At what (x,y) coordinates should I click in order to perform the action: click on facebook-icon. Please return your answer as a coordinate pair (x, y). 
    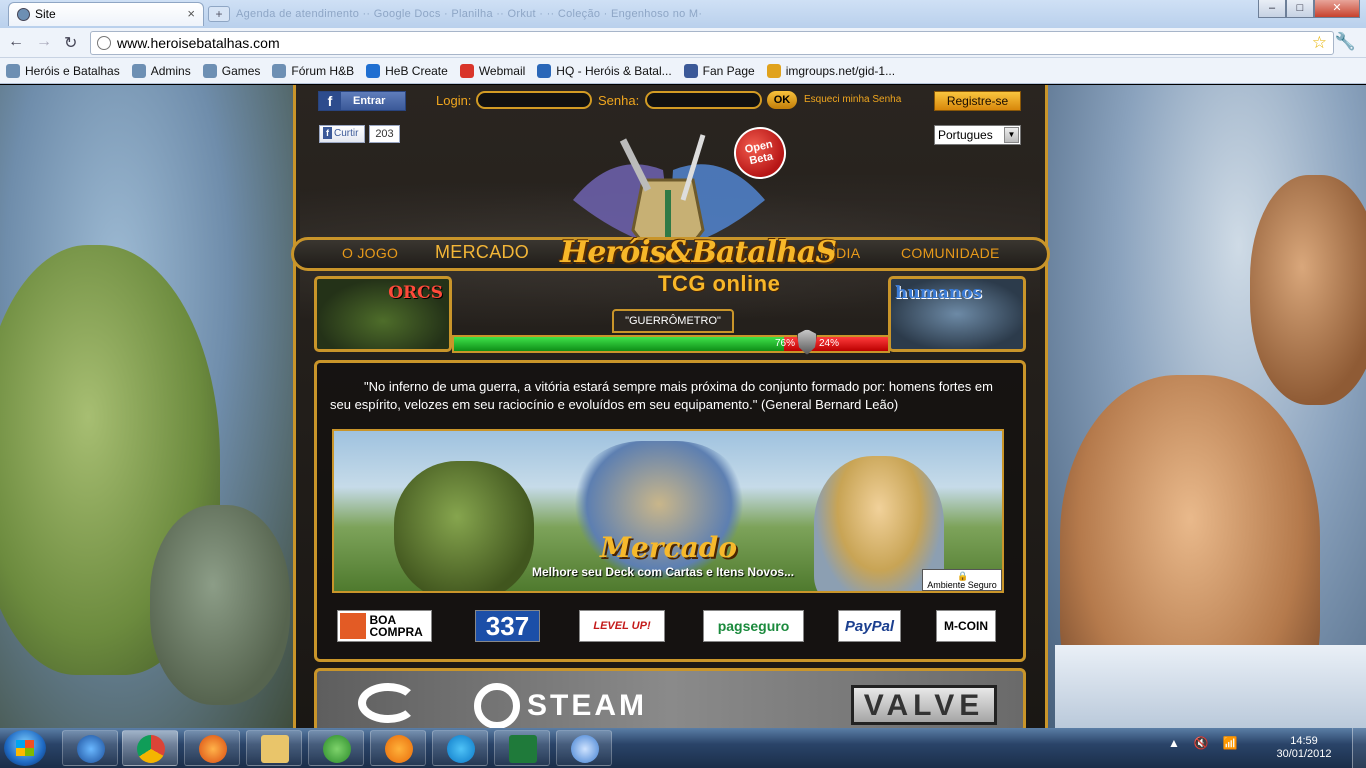
    Looking at the image, I should click on (690, 70).